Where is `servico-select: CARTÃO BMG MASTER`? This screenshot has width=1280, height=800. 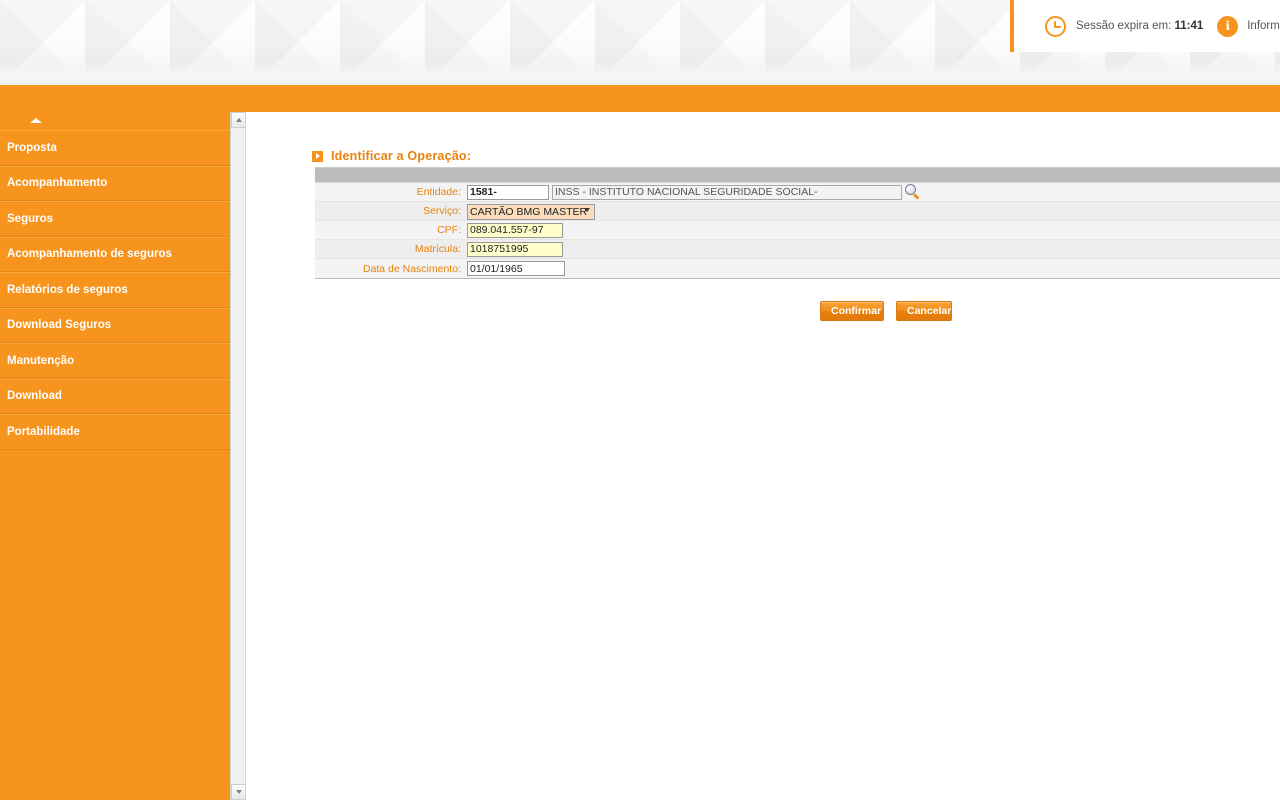
servico-select: CARTÃO BMG MASTER is located at coordinates (531, 212).